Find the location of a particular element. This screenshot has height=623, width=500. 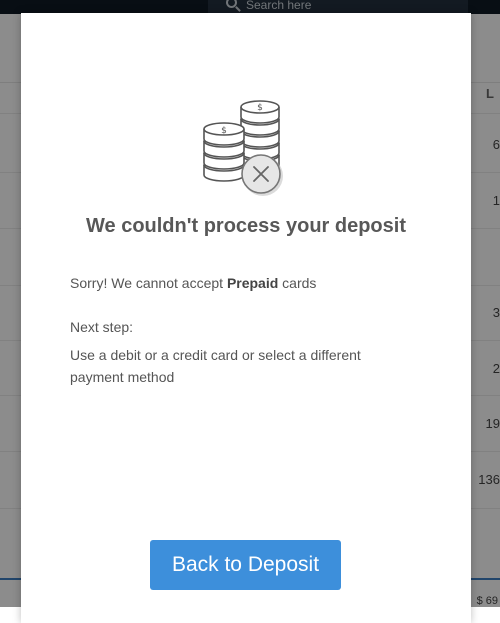

error-message: Sorry! We cannot accept Prepaid cards is located at coordinates (240, 283).